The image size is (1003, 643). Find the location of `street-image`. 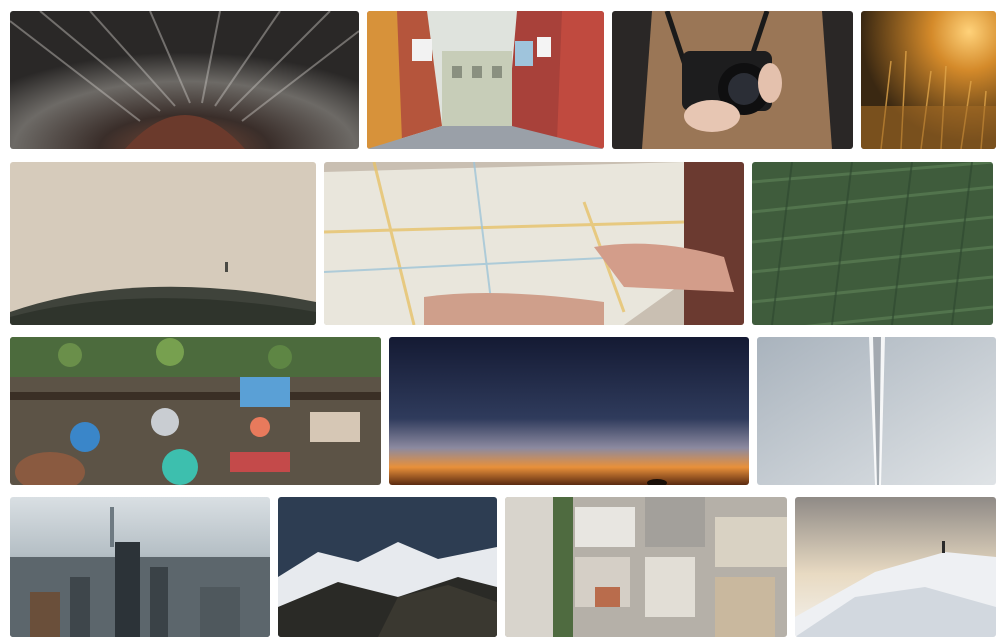

street-image is located at coordinates (485, 80).